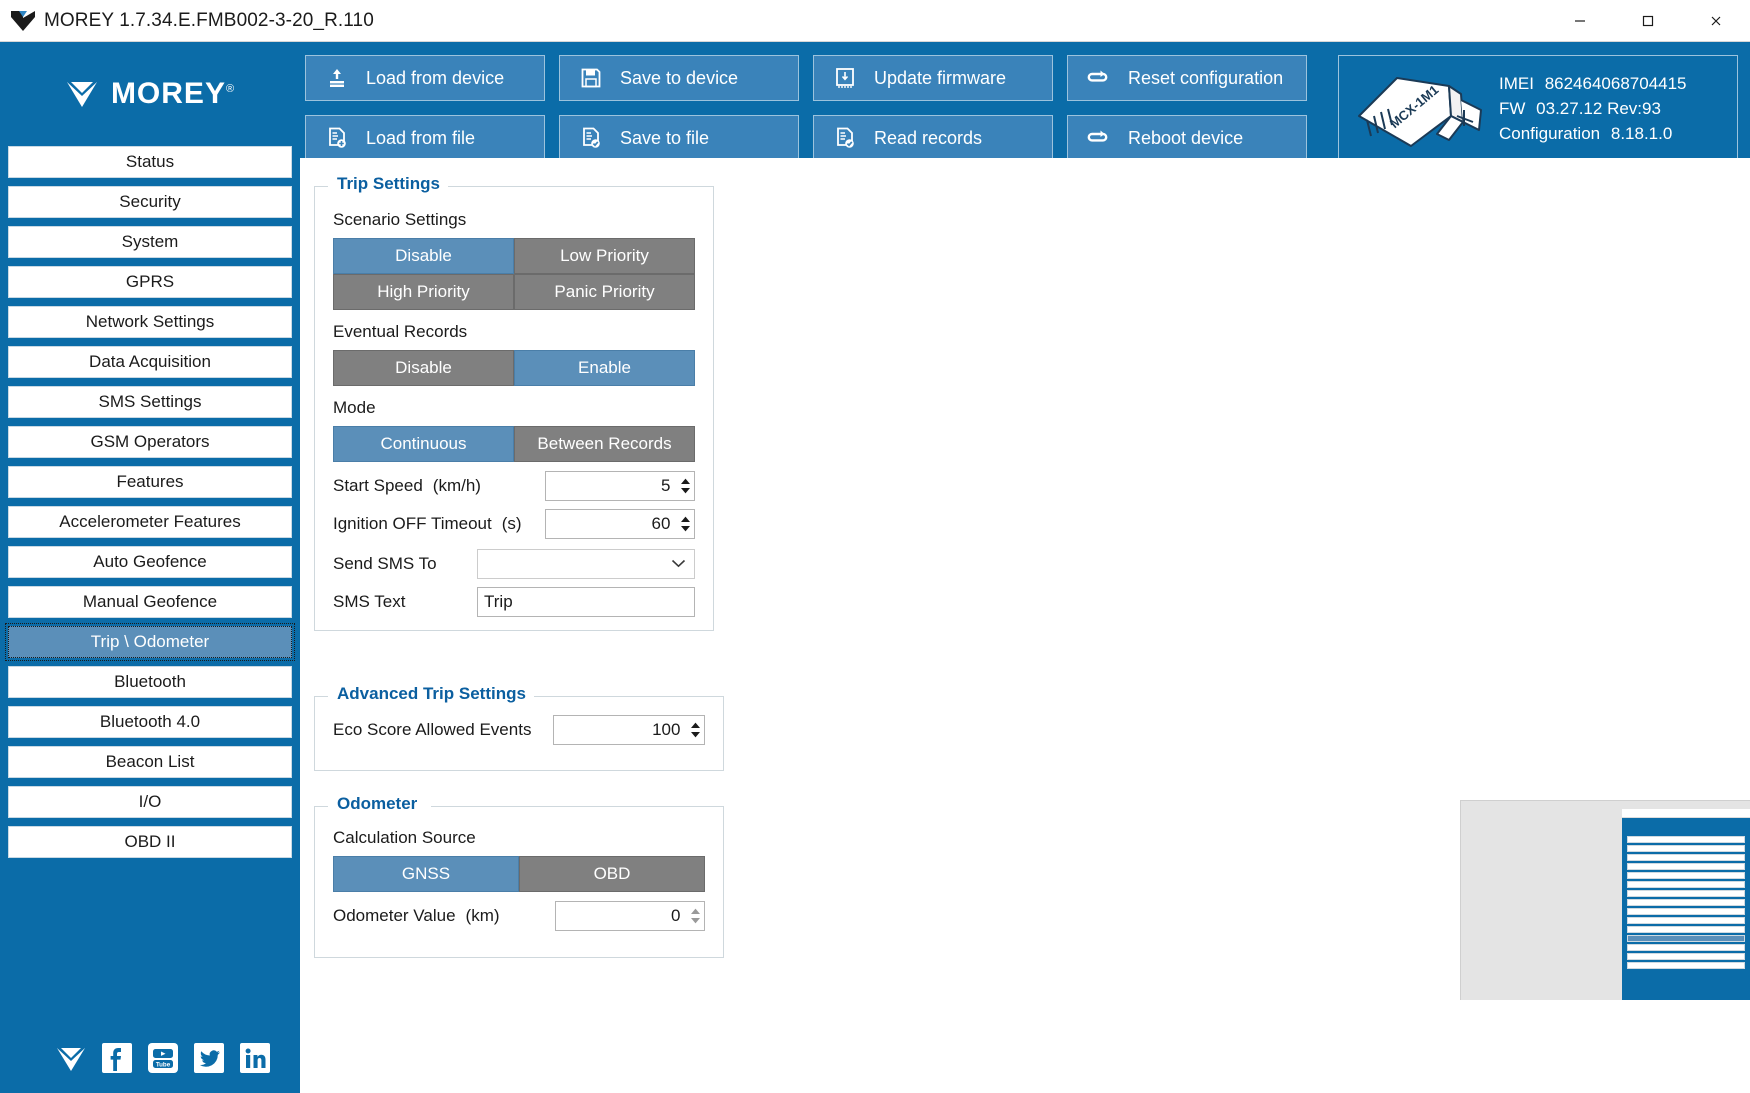  Describe the element at coordinates (150, 602) in the screenshot. I see `sidebar-item-manual-geofence: Manual Geofence` at that location.